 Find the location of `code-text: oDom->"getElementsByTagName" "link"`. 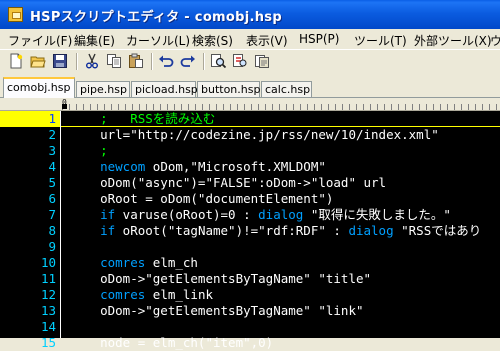

code-text: oDom->"getElementsByTagName" "link" is located at coordinates (217, 311).